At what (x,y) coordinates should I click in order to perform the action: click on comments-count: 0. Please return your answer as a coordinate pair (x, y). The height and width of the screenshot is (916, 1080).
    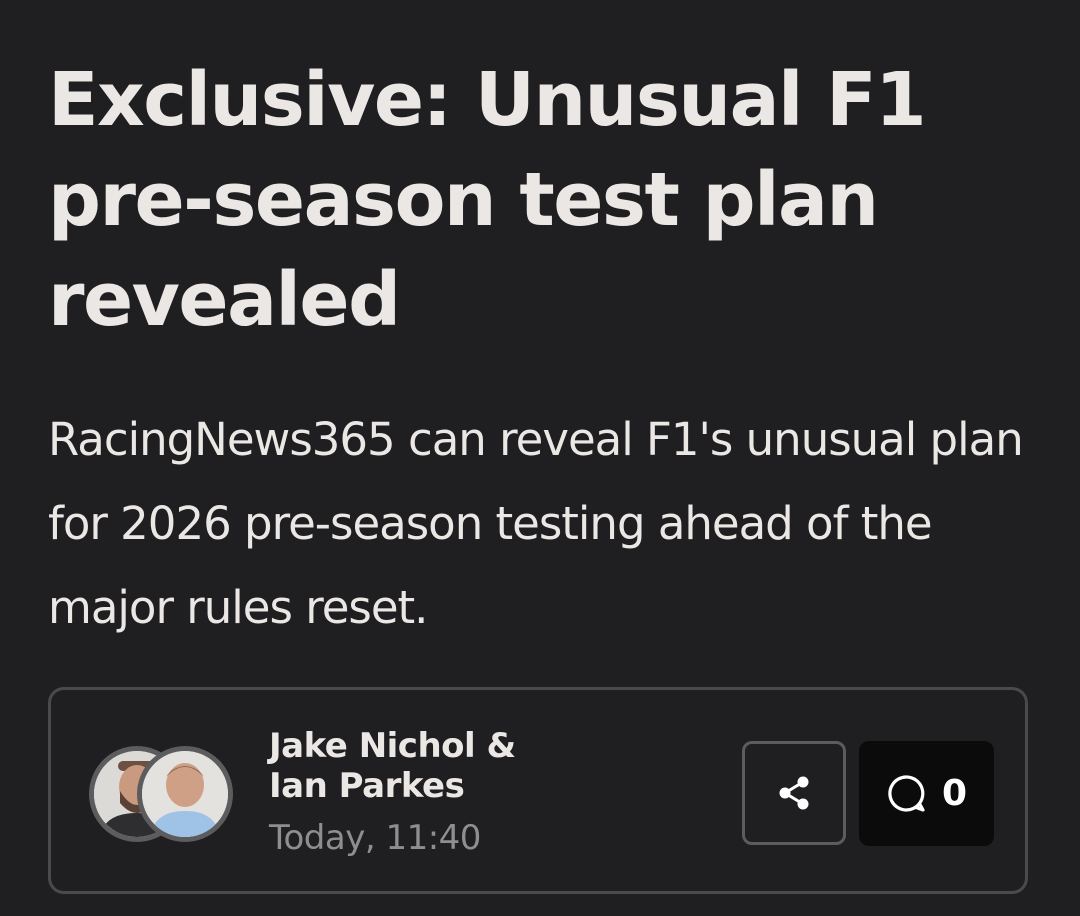
    Looking at the image, I should click on (954, 793).